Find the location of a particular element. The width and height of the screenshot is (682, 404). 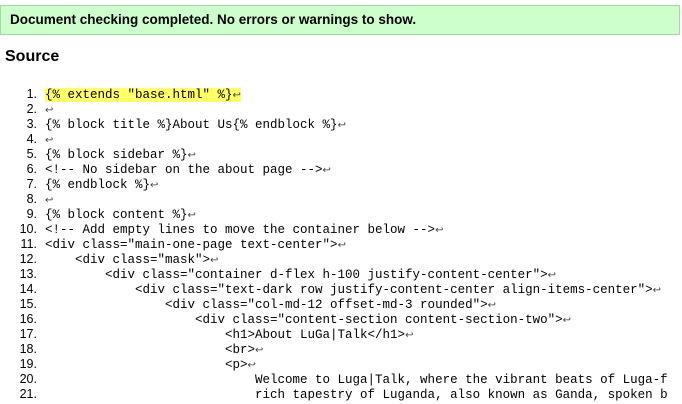

source-line: 5. {% block sidebar %}↩ is located at coordinates (341, 154).